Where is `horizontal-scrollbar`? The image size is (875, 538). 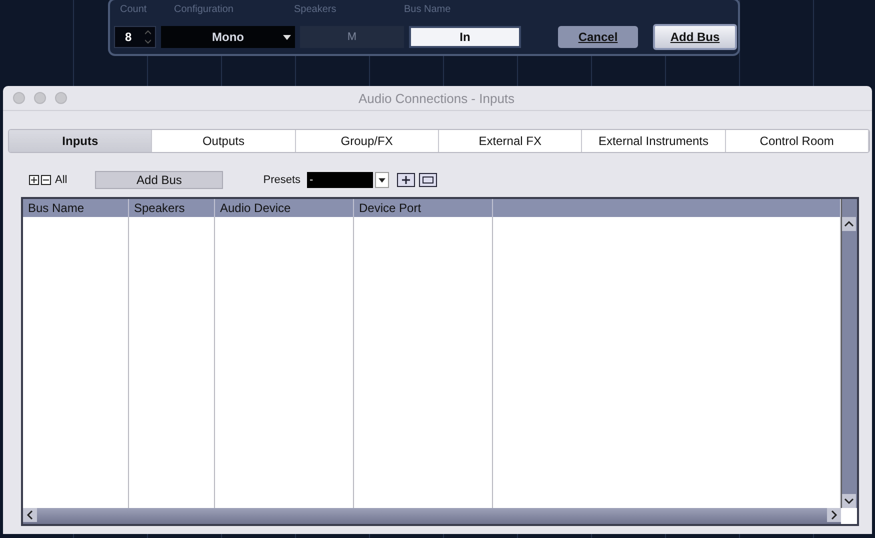 horizontal-scrollbar is located at coordinates (432, 516).